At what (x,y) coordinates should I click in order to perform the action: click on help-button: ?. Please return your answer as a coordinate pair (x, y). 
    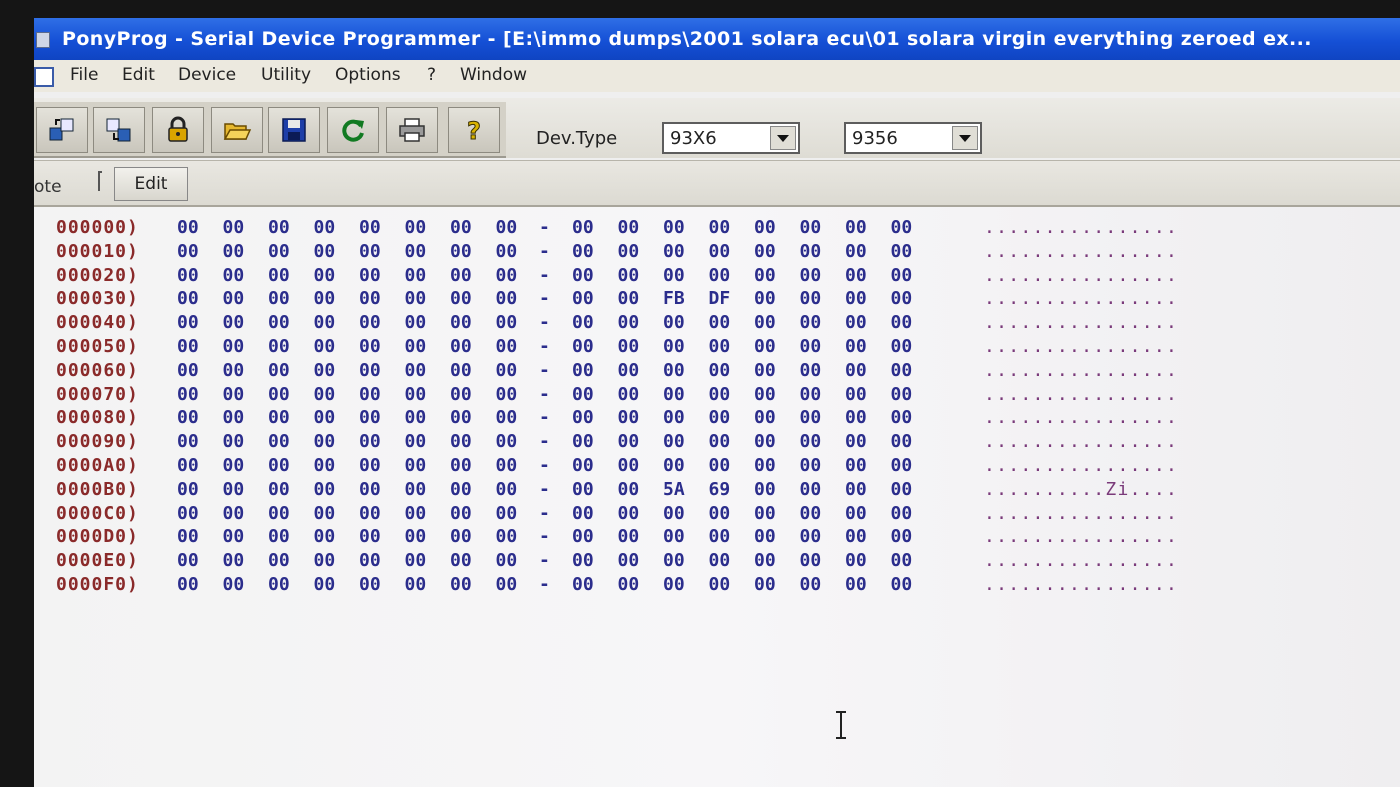
    Looking at the image, I should click on (474, 130).